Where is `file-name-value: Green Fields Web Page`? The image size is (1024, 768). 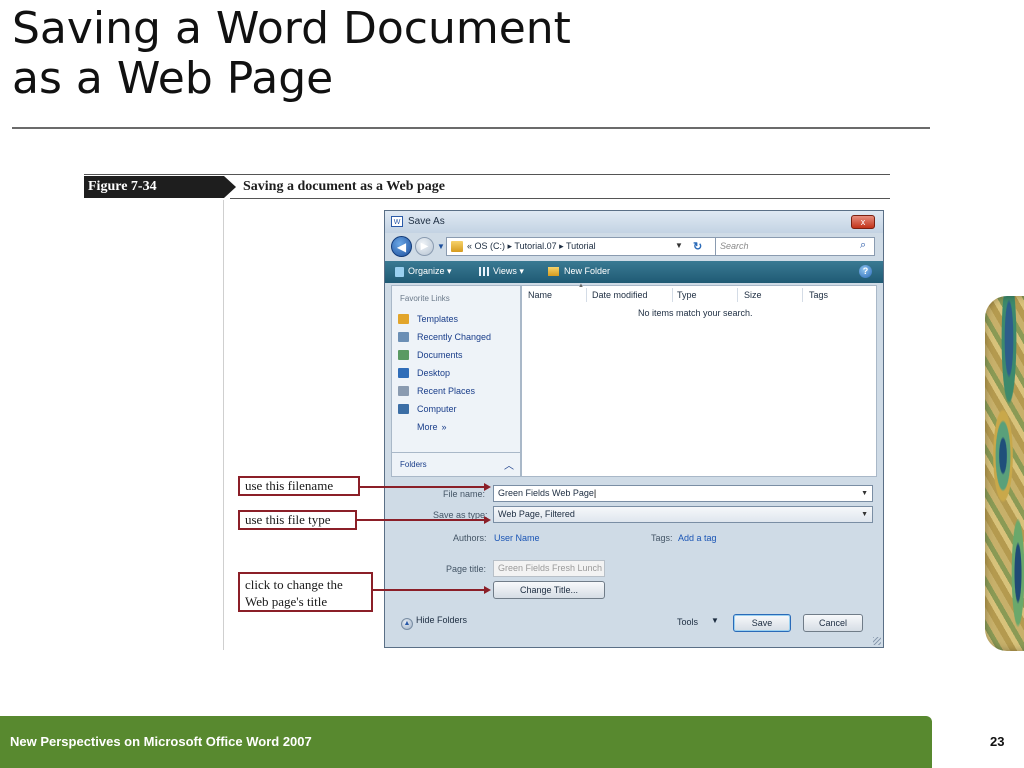
file-name-value: Green Fields Web Page is located at coordinates (546, 493).